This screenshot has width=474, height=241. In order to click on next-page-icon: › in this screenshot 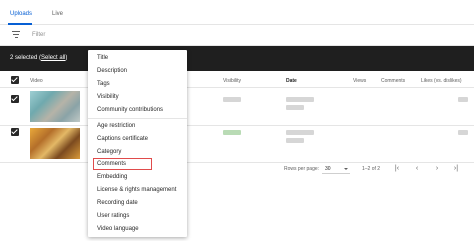, I will do `click(437, 169)`.